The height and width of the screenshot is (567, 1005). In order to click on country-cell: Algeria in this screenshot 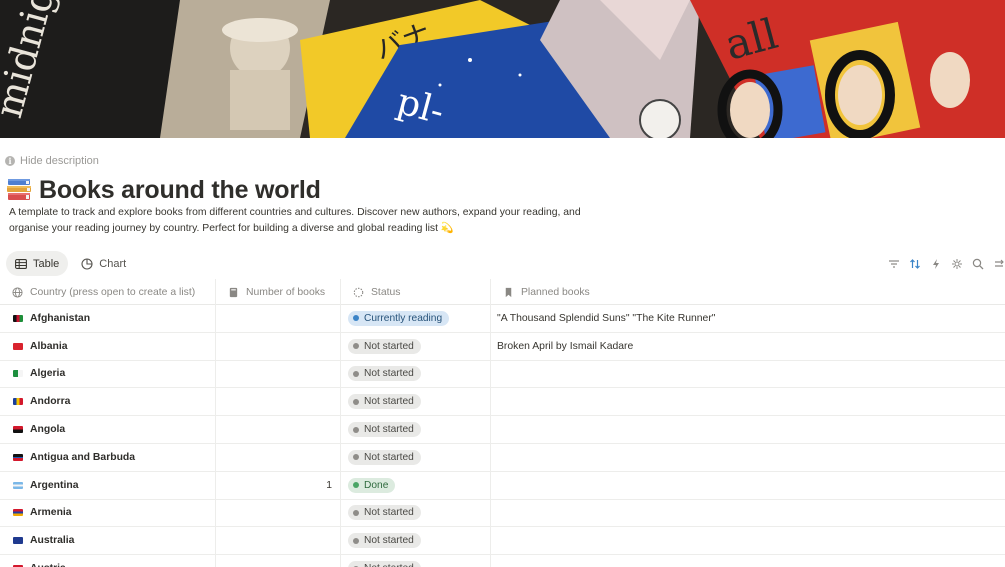, I will do `click(108, 374)`.